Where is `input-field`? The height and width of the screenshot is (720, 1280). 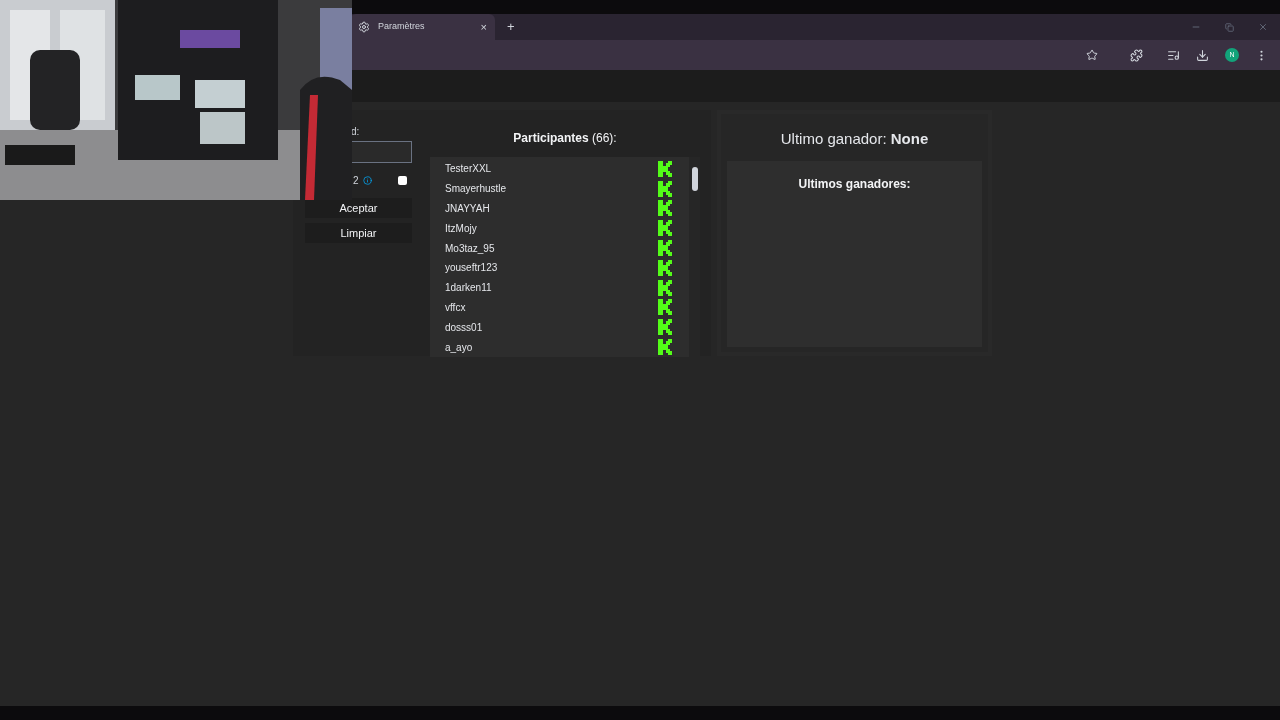 input-field is located at coordinates (382, 152).